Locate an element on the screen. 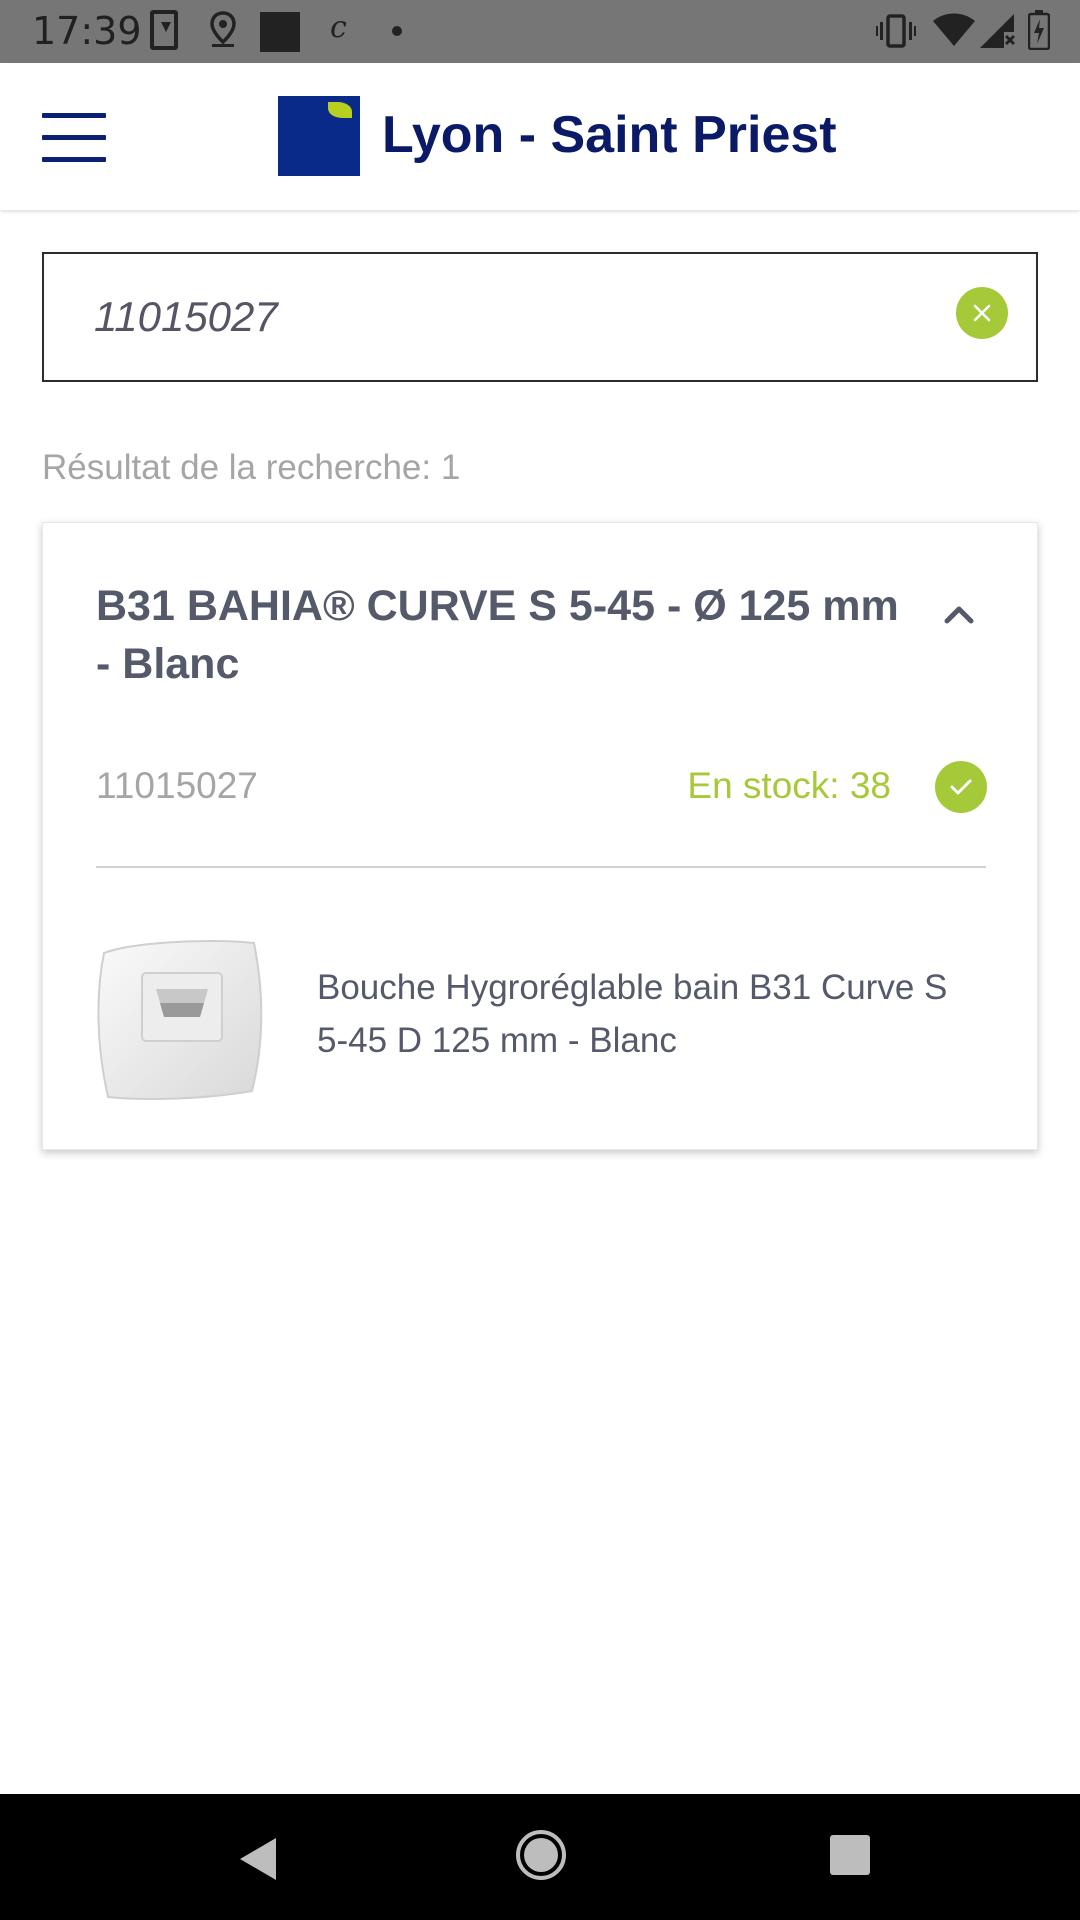  location-icon is located at coordinates (223, 29).